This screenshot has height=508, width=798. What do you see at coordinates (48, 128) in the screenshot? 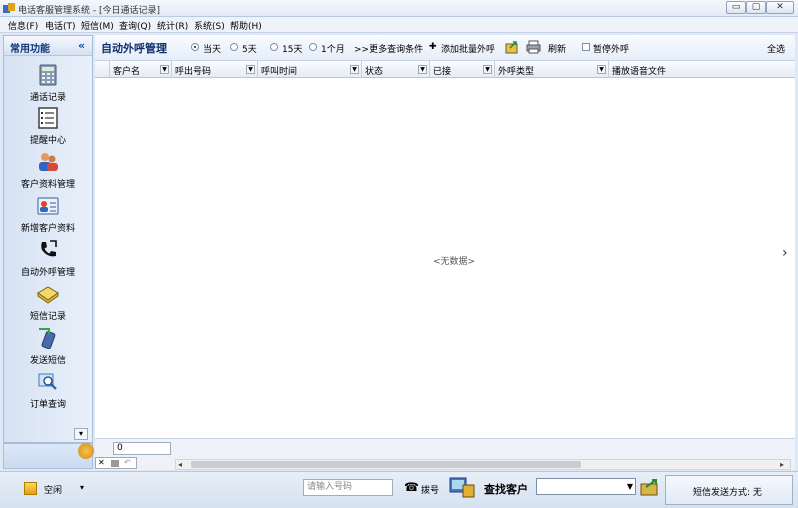
I see `sidebar-item-reminders: 提醒中心` at bounding box center [48, 128].